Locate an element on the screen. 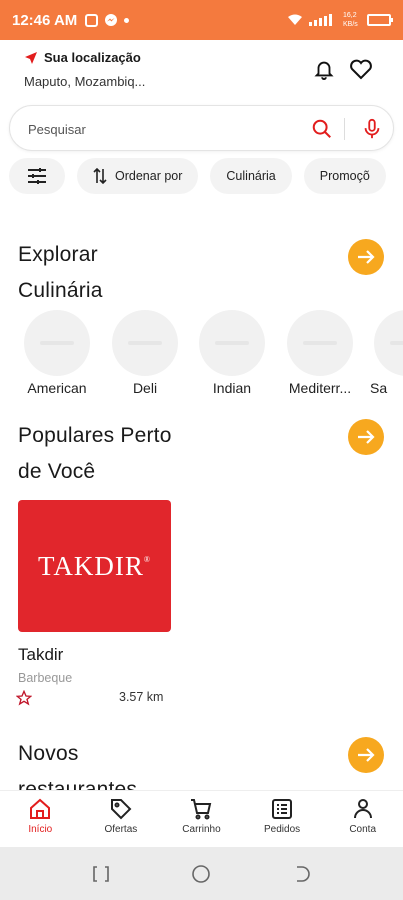 The height and width of the screenshot is (900, 403). location-arrow-icon is located at coordinates (31, 57).